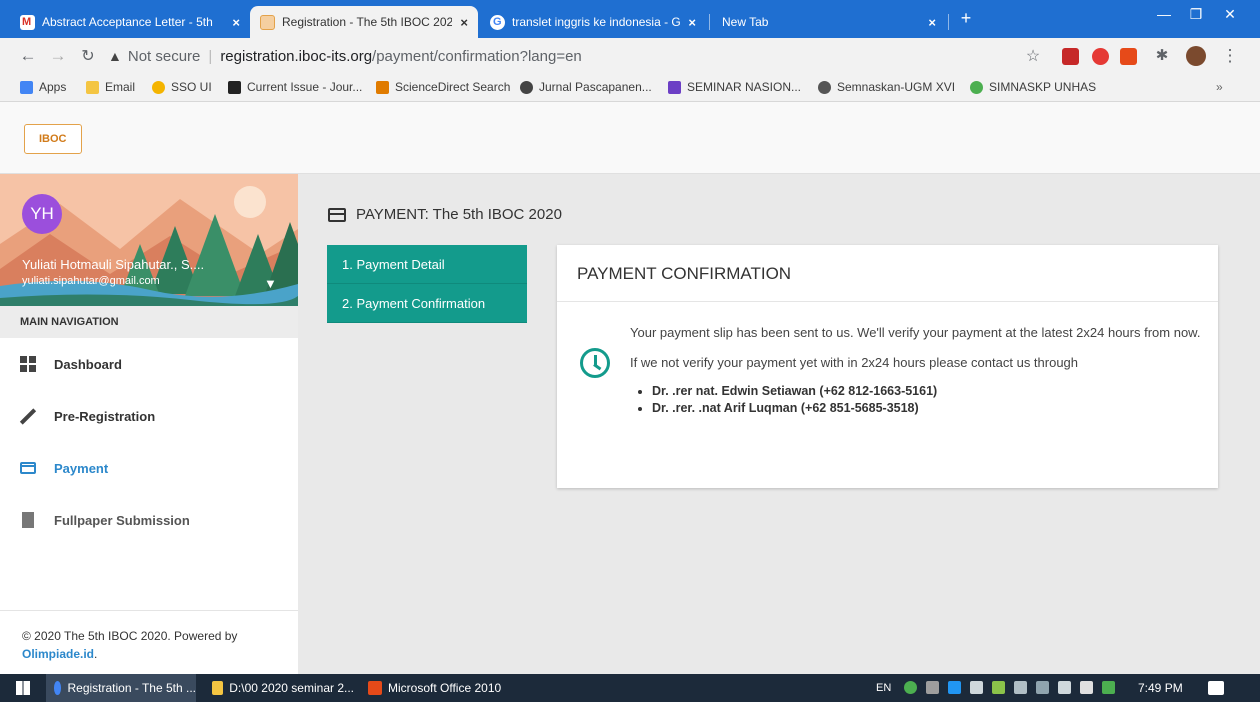 The width and height of the screenshot is (1260, 702). Describe the element at coordinates (28, 364) in the screenshot. I see `dashboard-icon` at that location.